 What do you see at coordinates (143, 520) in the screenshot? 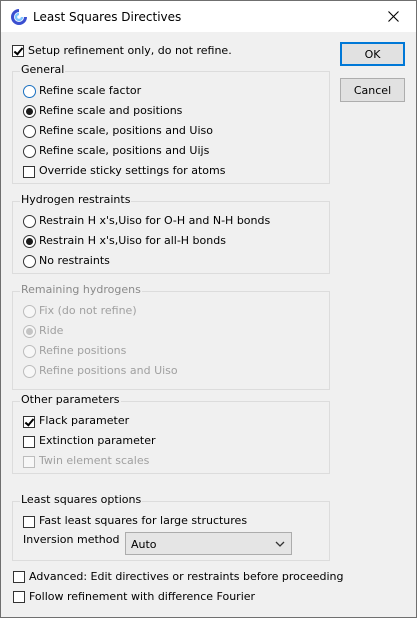
I see `fast-least-squares-label: Fast least squares for large structures` at bounding box center [143, 520].